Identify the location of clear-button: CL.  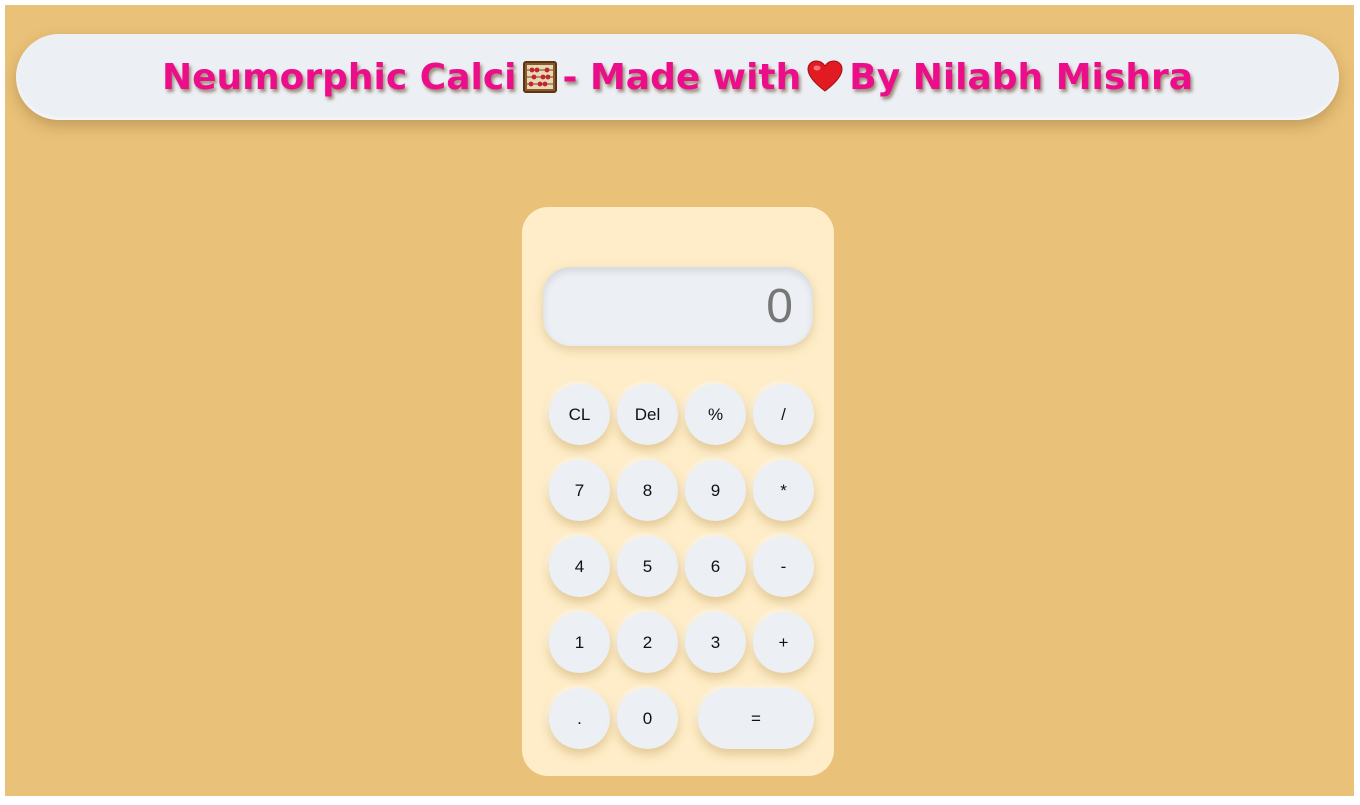
(579, 414).